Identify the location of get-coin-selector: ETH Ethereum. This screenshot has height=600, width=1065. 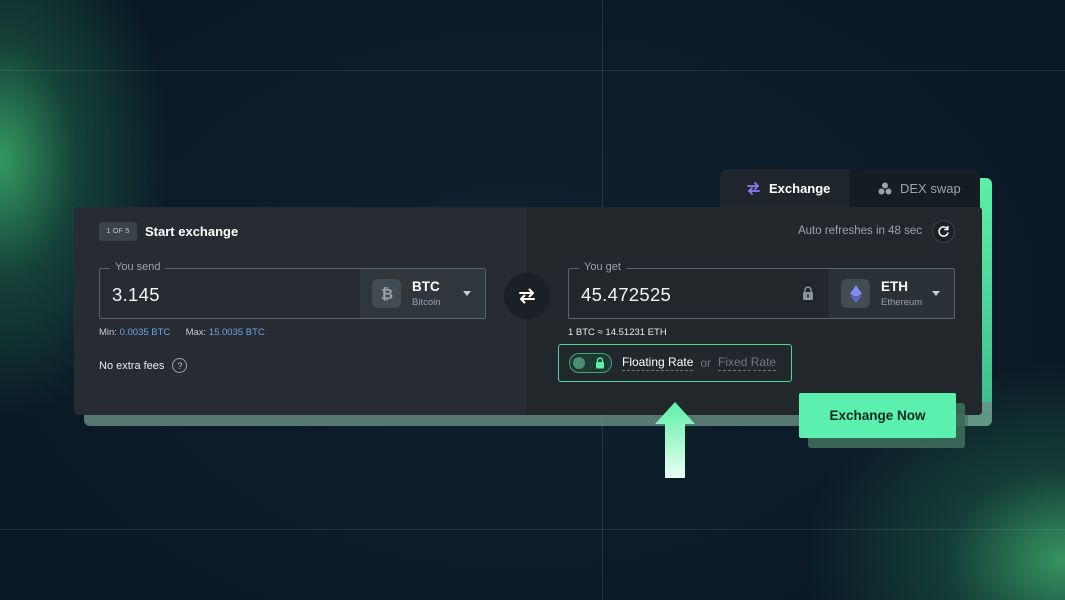
(891, 293).